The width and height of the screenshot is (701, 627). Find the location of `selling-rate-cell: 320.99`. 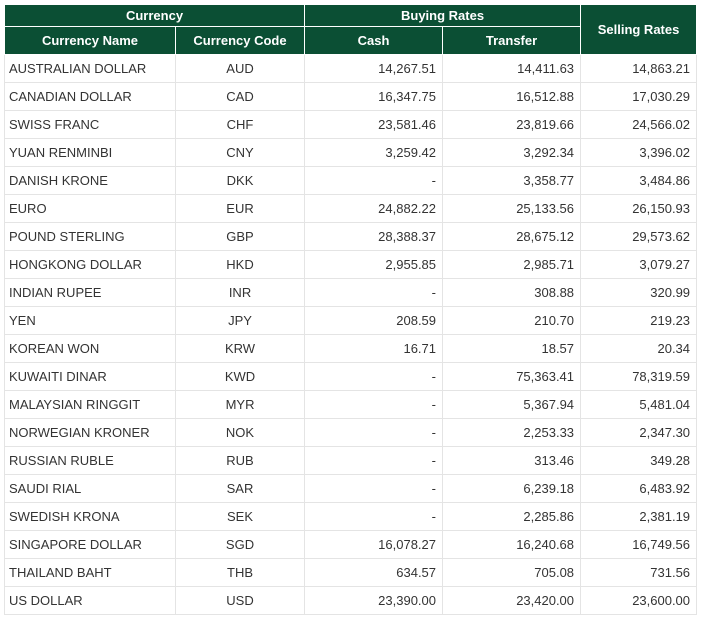

selling-rate-cell: 320.99 is located at coordinates (639, 292).